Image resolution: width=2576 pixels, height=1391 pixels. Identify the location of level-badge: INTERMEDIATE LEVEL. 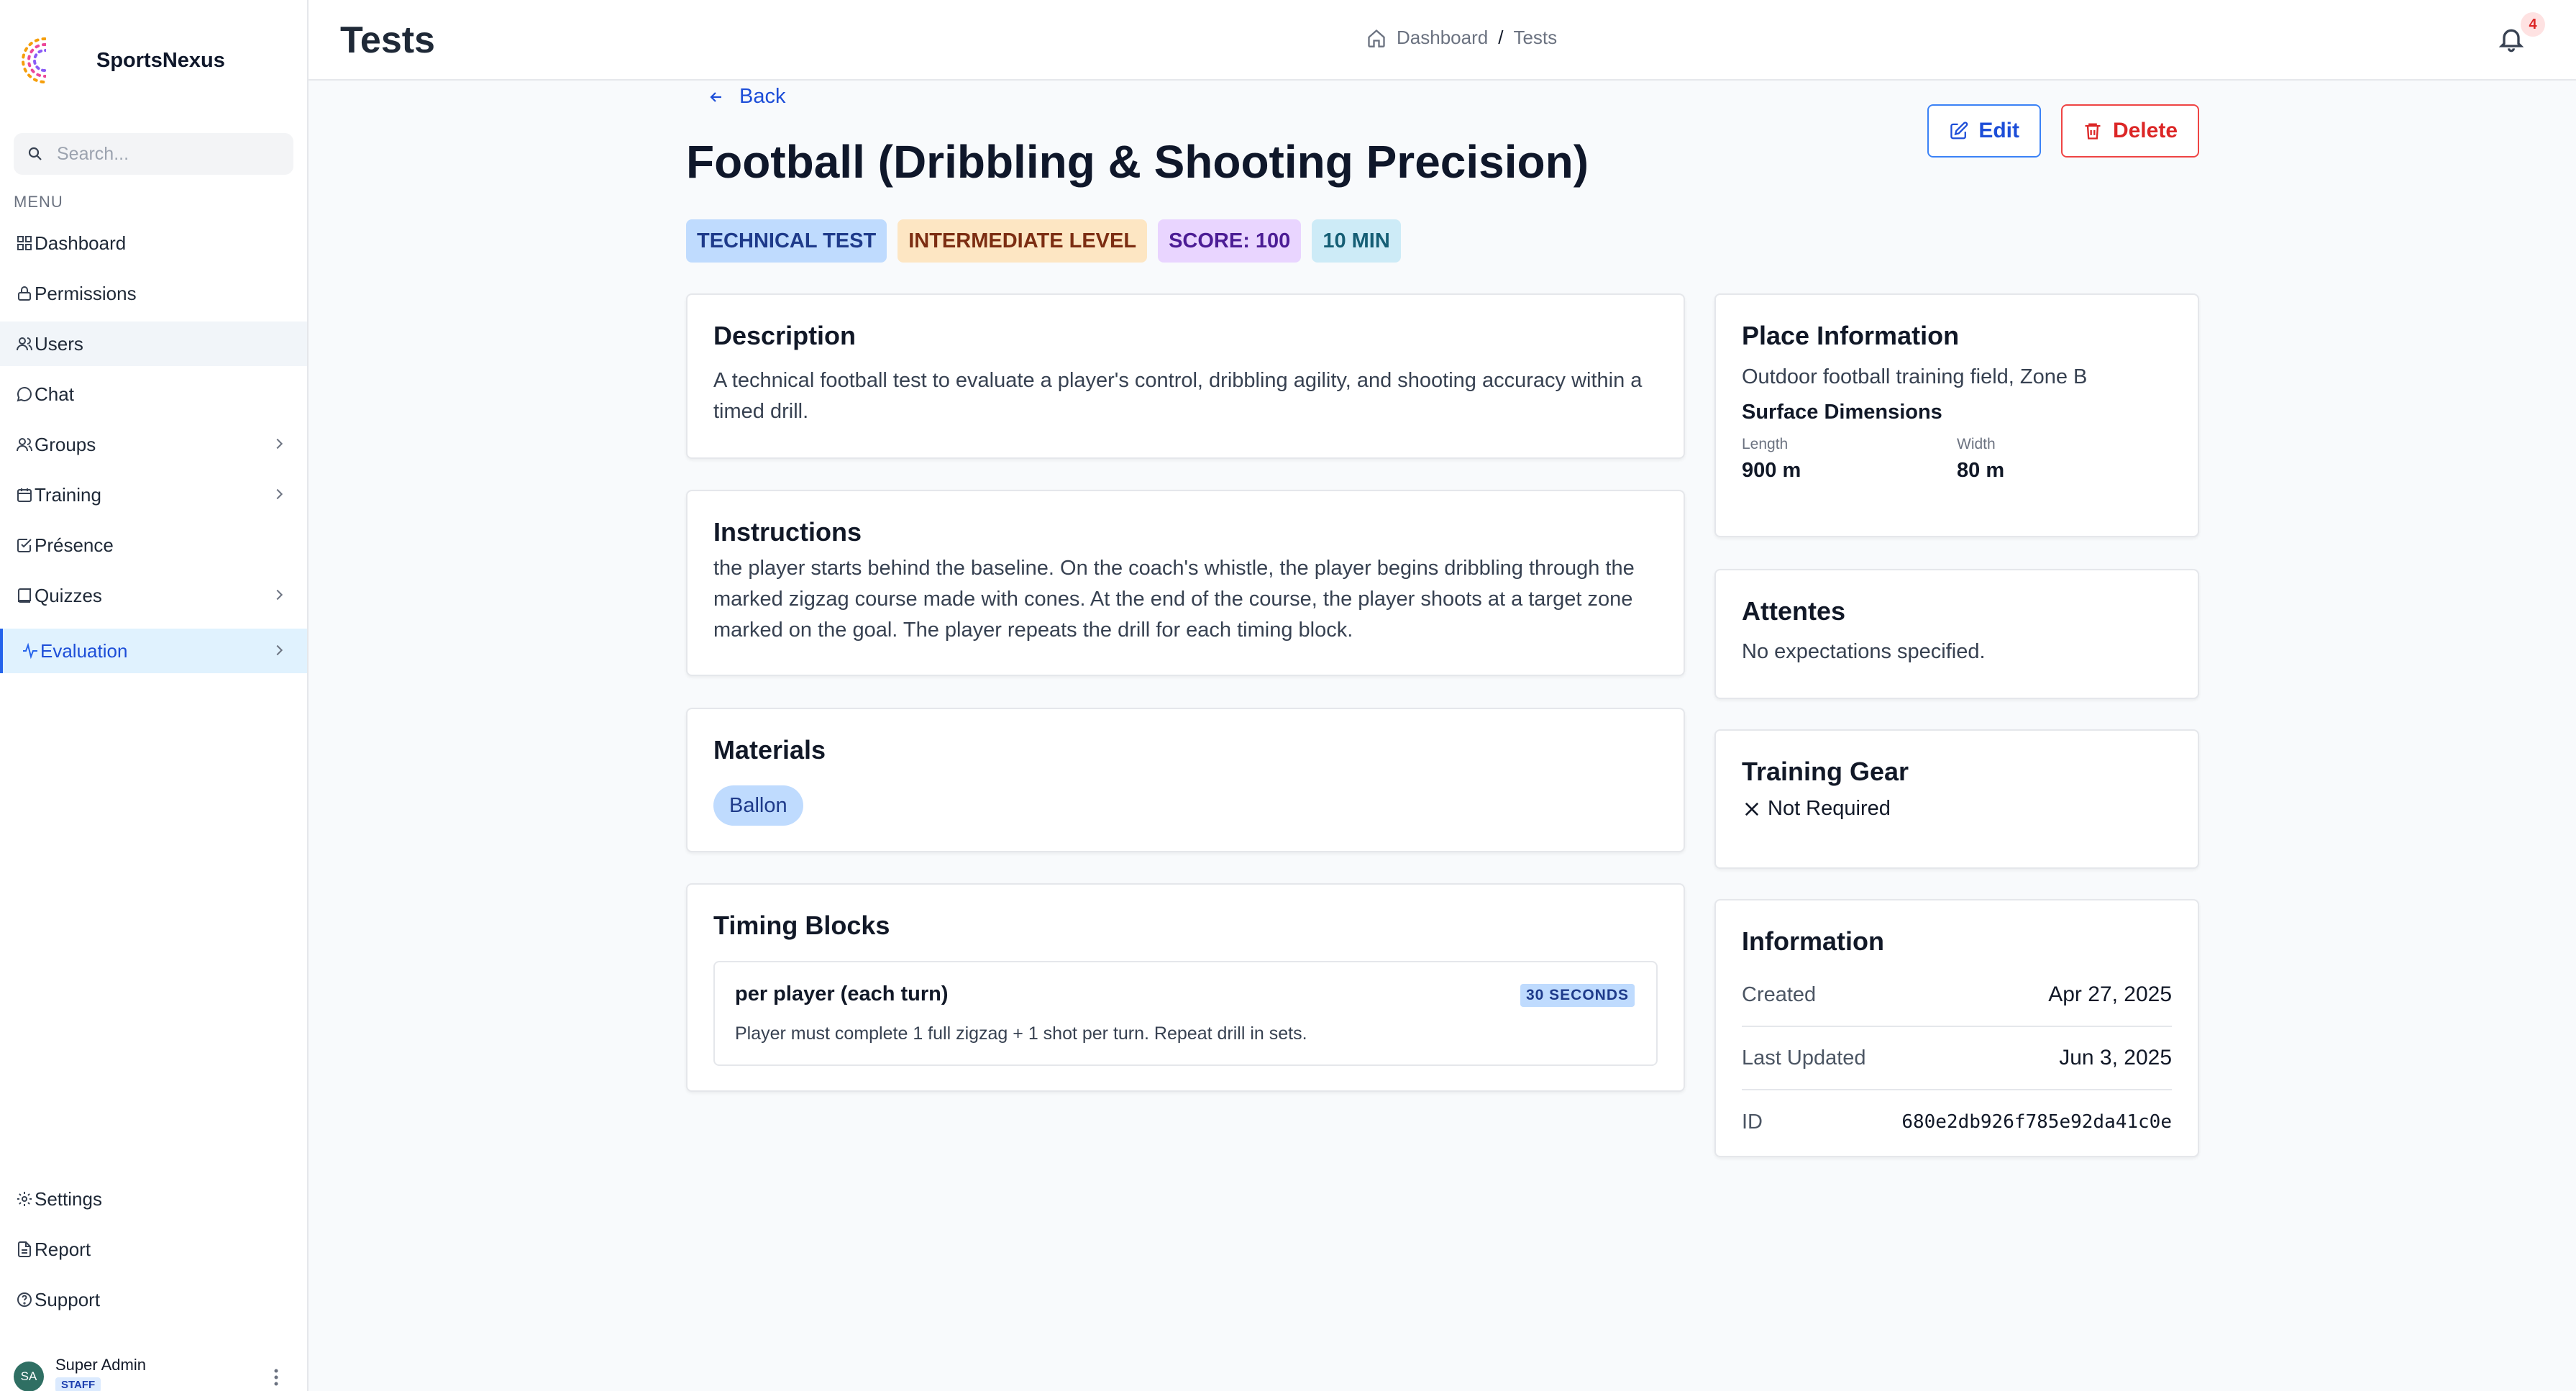
(1023, 241).